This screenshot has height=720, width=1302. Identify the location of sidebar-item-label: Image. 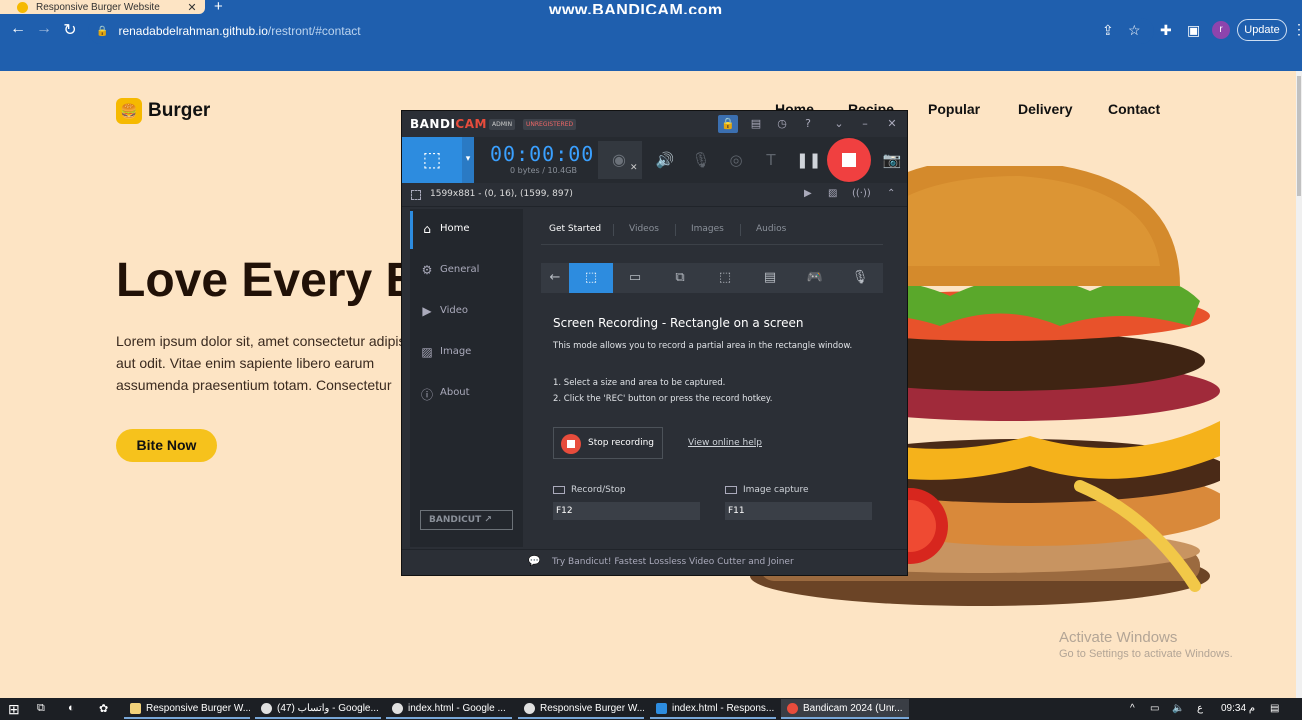
(456, 351).